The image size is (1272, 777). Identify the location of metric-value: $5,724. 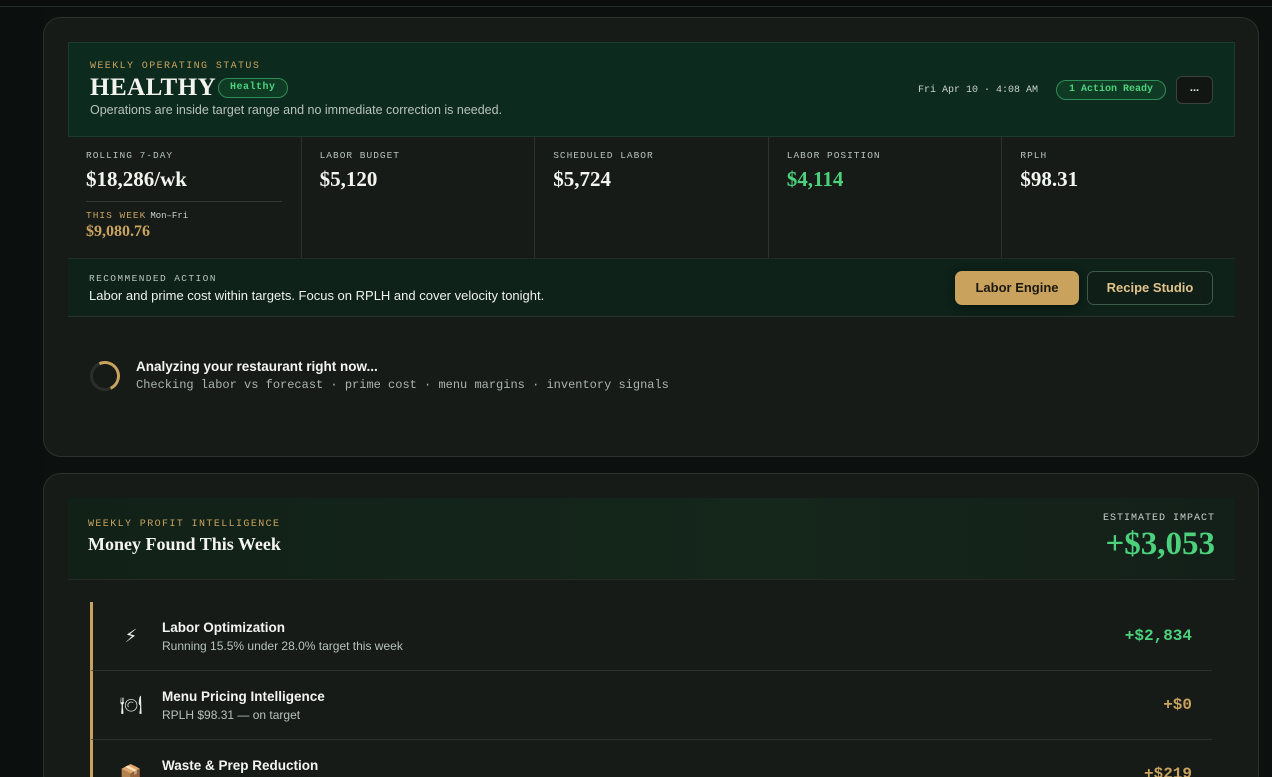
(582, 179).